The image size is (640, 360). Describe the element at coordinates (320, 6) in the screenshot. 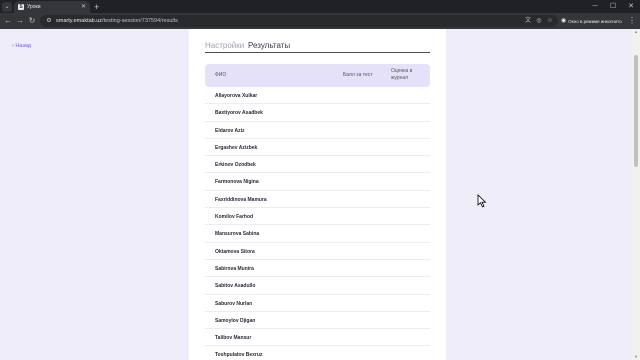

I see `browser-tab-strip: ⌄ S Уроки ✕ + ─ ☐ ✕` at that location.